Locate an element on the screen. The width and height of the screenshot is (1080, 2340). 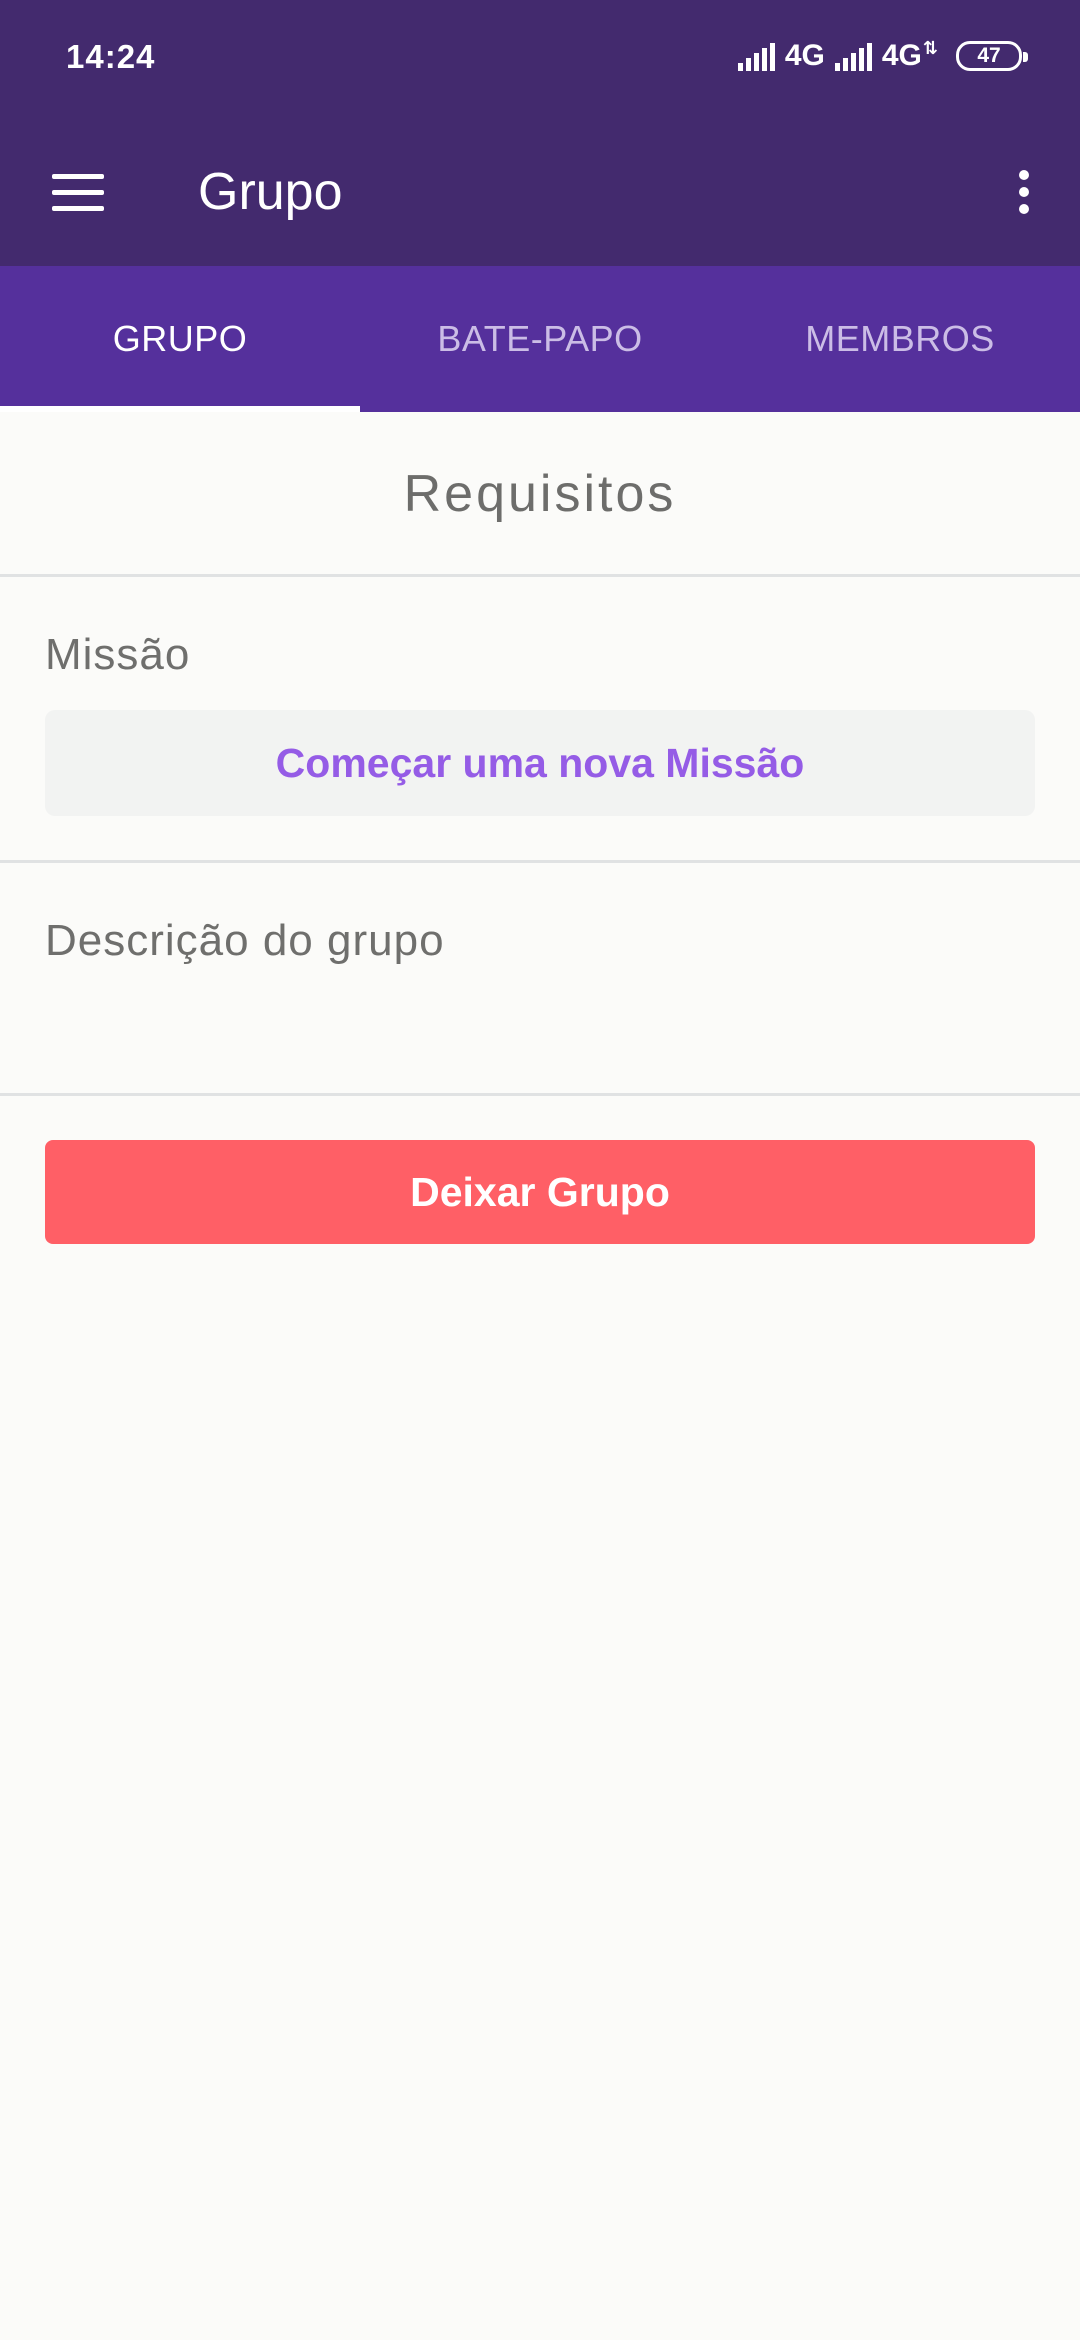
group-description-label: Descrição do grupo is located at coordinates (245, 940).